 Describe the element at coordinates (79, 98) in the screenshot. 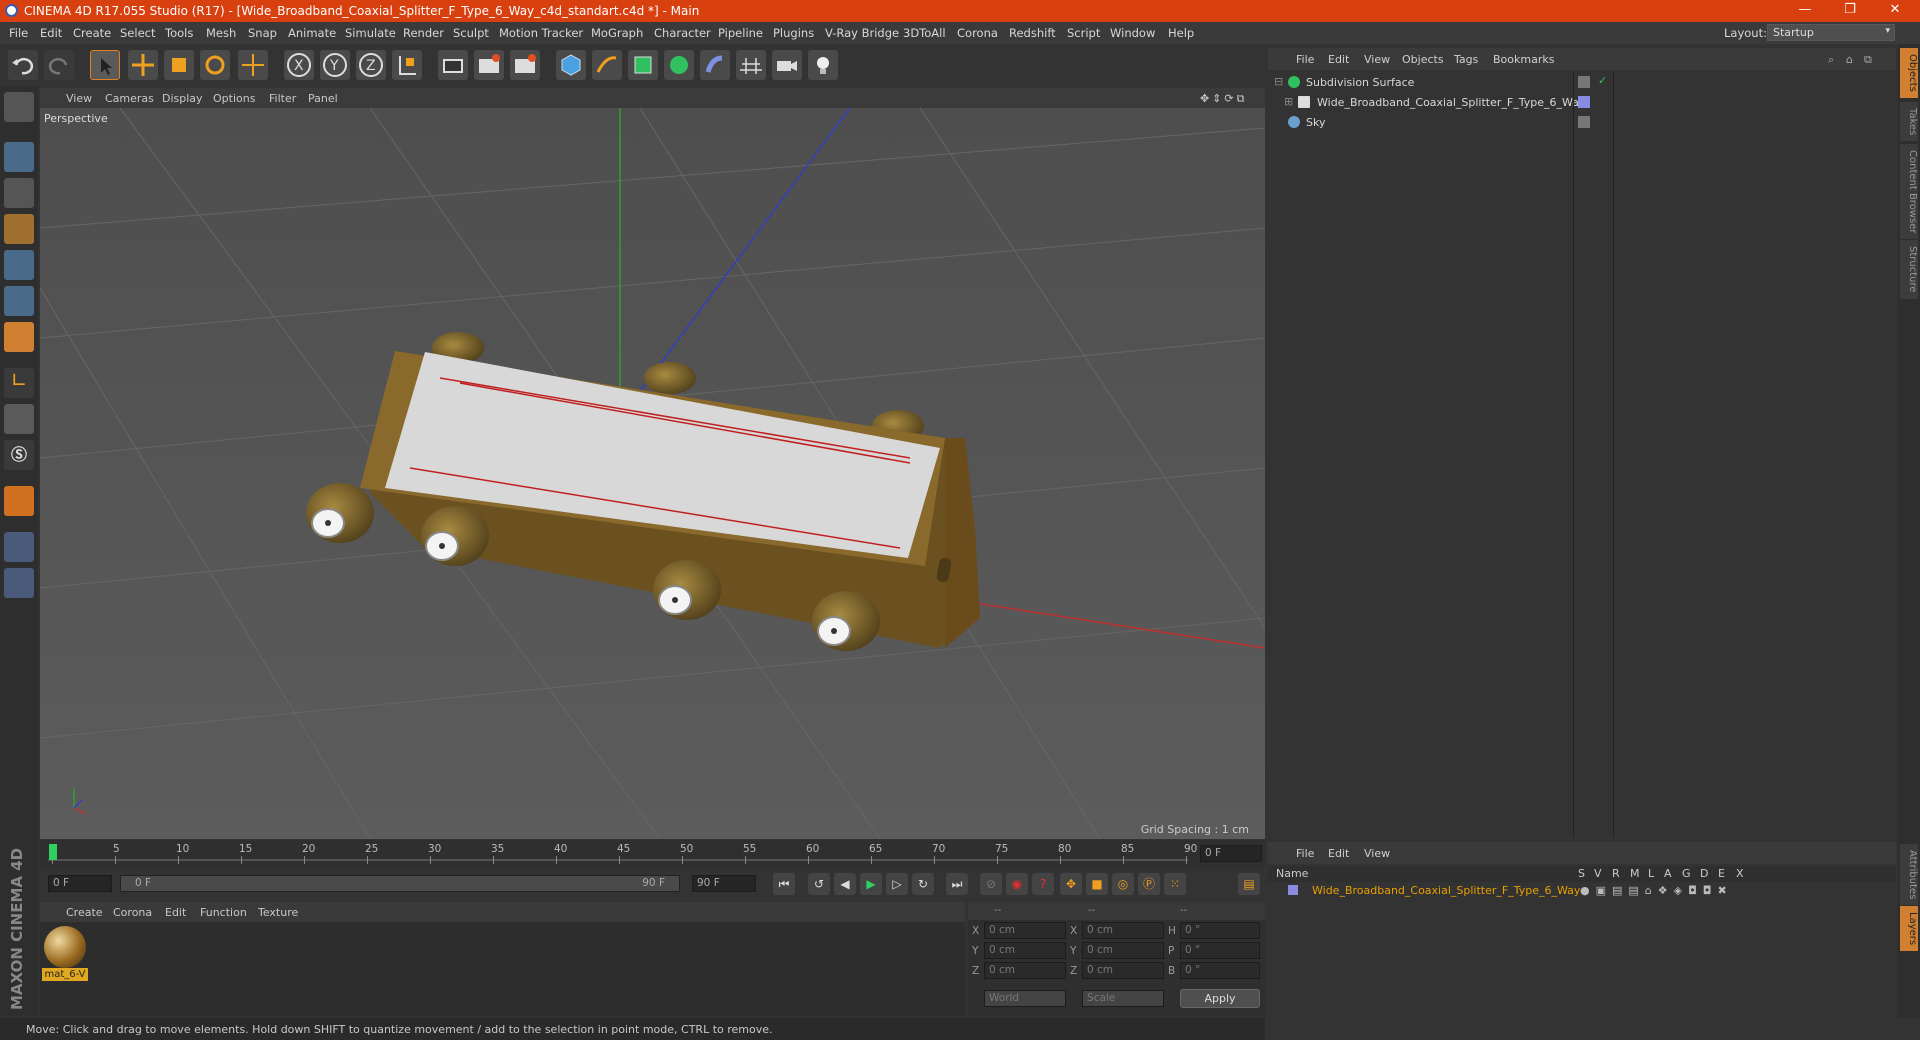

I see `viewport-menu-view: View` at that location.